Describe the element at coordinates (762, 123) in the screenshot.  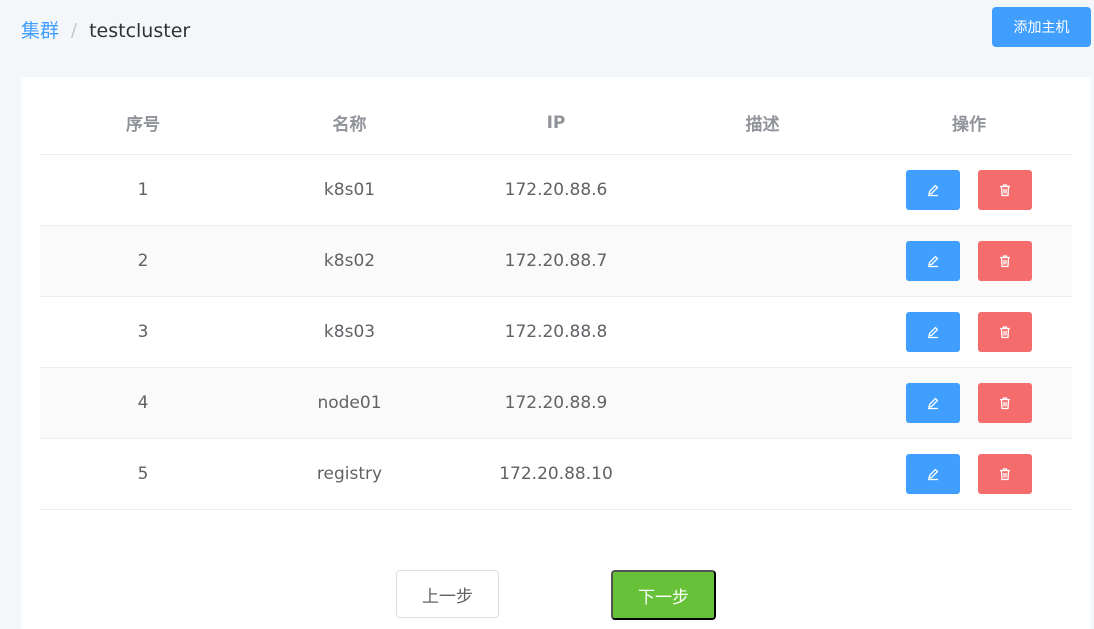
I see `column-header-description: 描述` at that location.